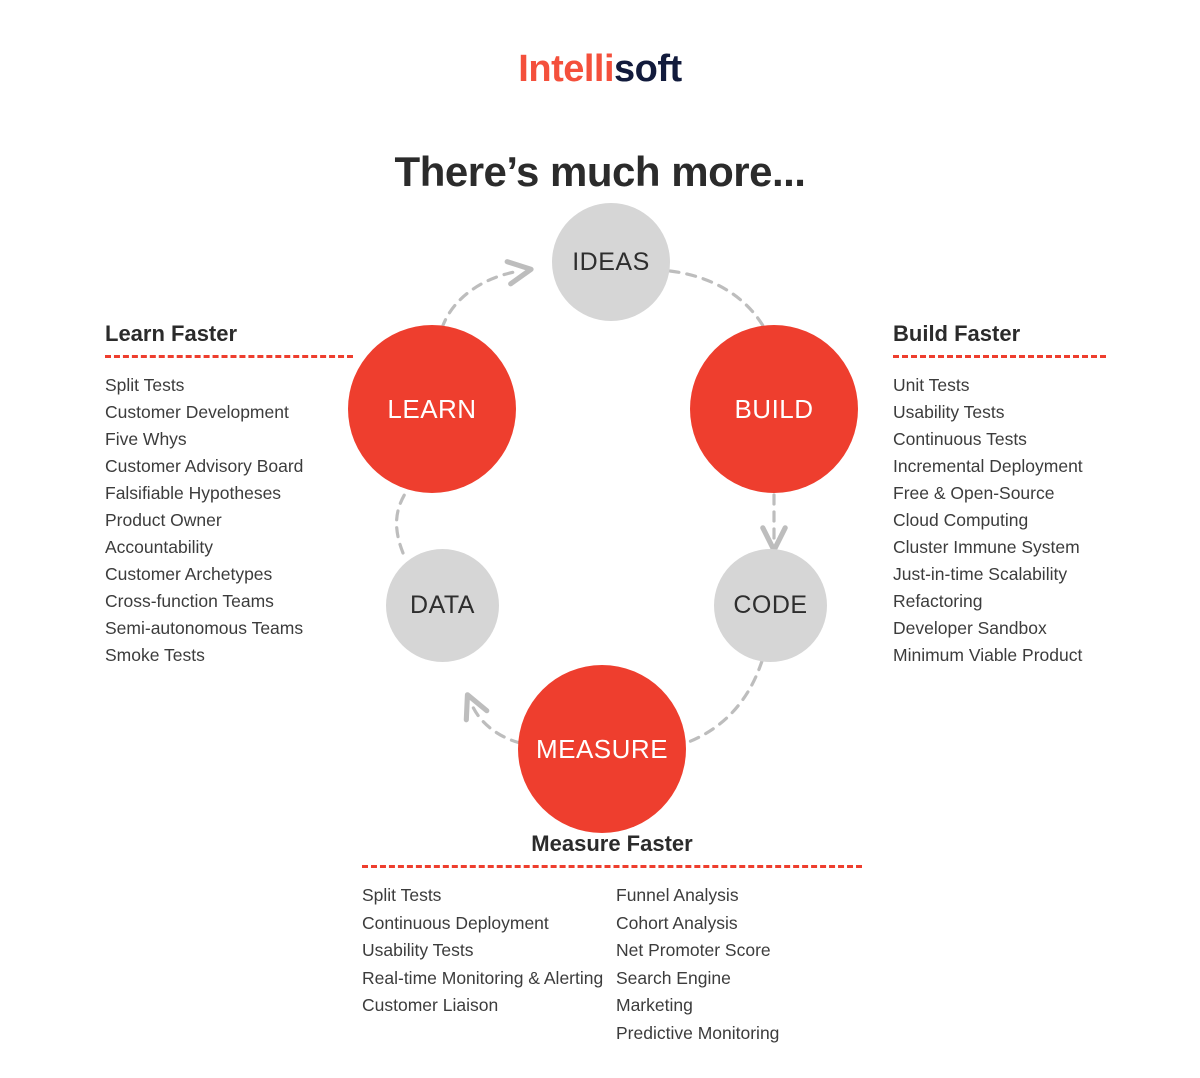 This screenshot has height=1078, width=1200. What do you see at coordinates (455, 922) in the screenshot?
I see `list-item: Continuous Deployment` at bounding box center [455, 922].